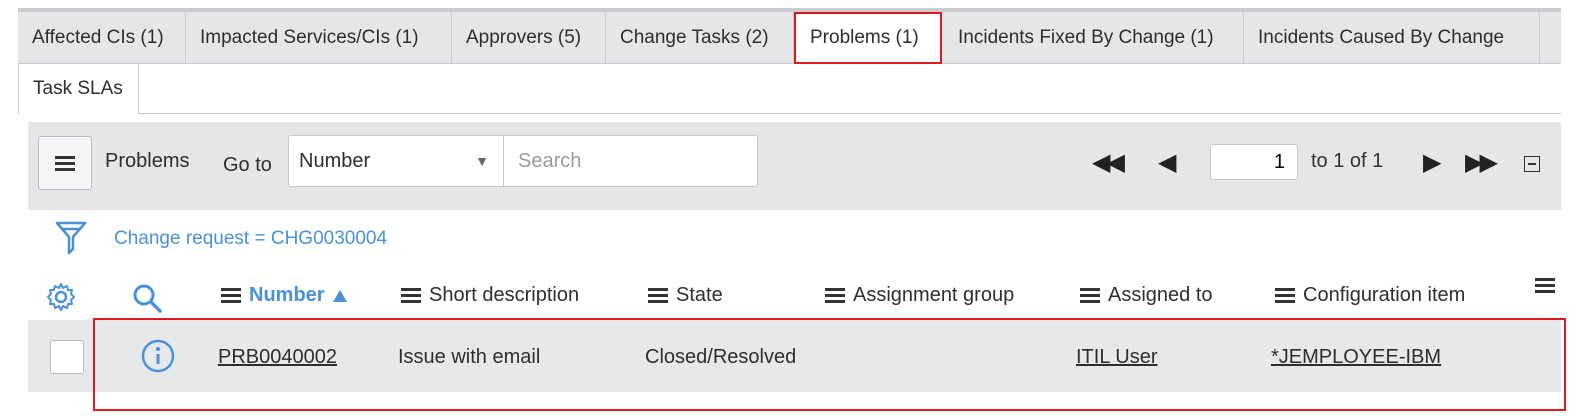 Image resolution: width=1585 pixels, height=416 pixels. I want to click on tab-row-2: Task SLAs, so click(789, 89).